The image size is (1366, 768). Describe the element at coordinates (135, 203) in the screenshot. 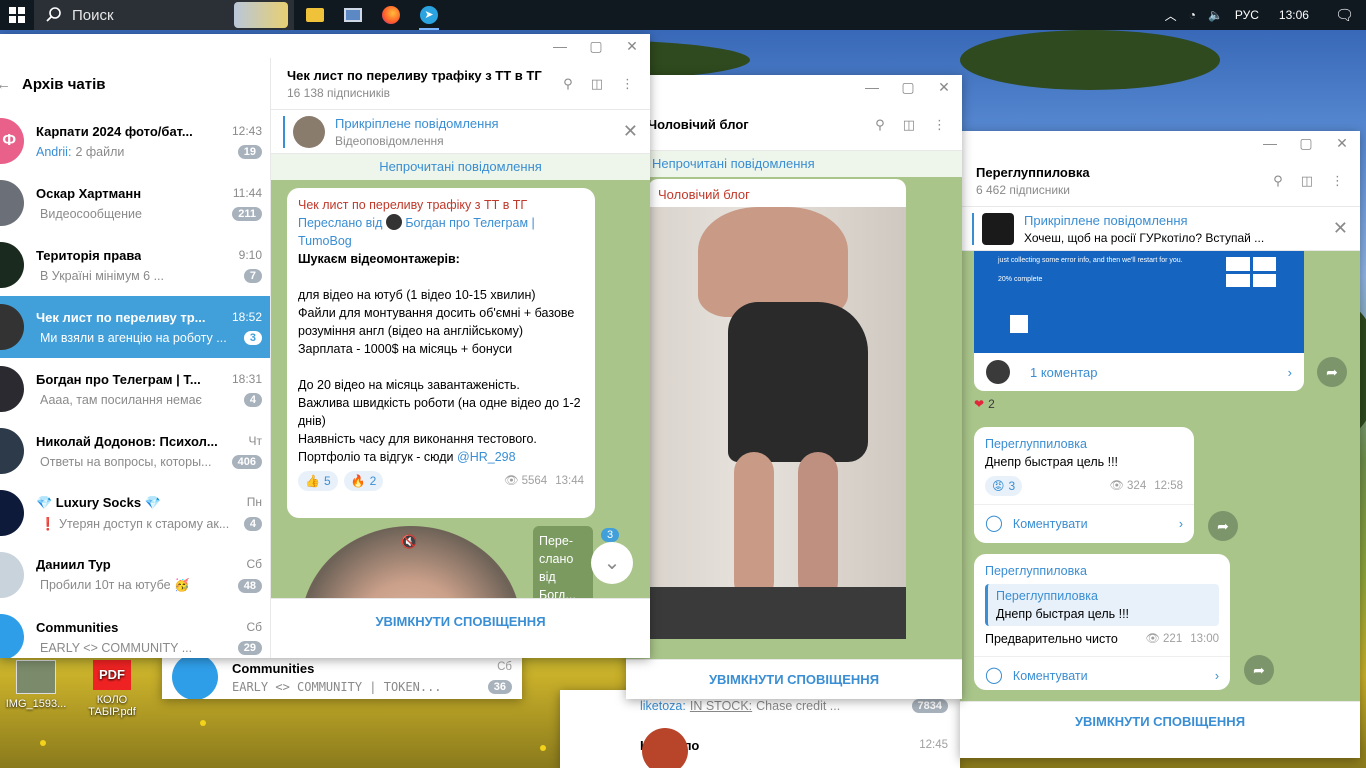

I see `chat-row: Оскар Хартманн 11:44 Видеосообщение 211` at that location.